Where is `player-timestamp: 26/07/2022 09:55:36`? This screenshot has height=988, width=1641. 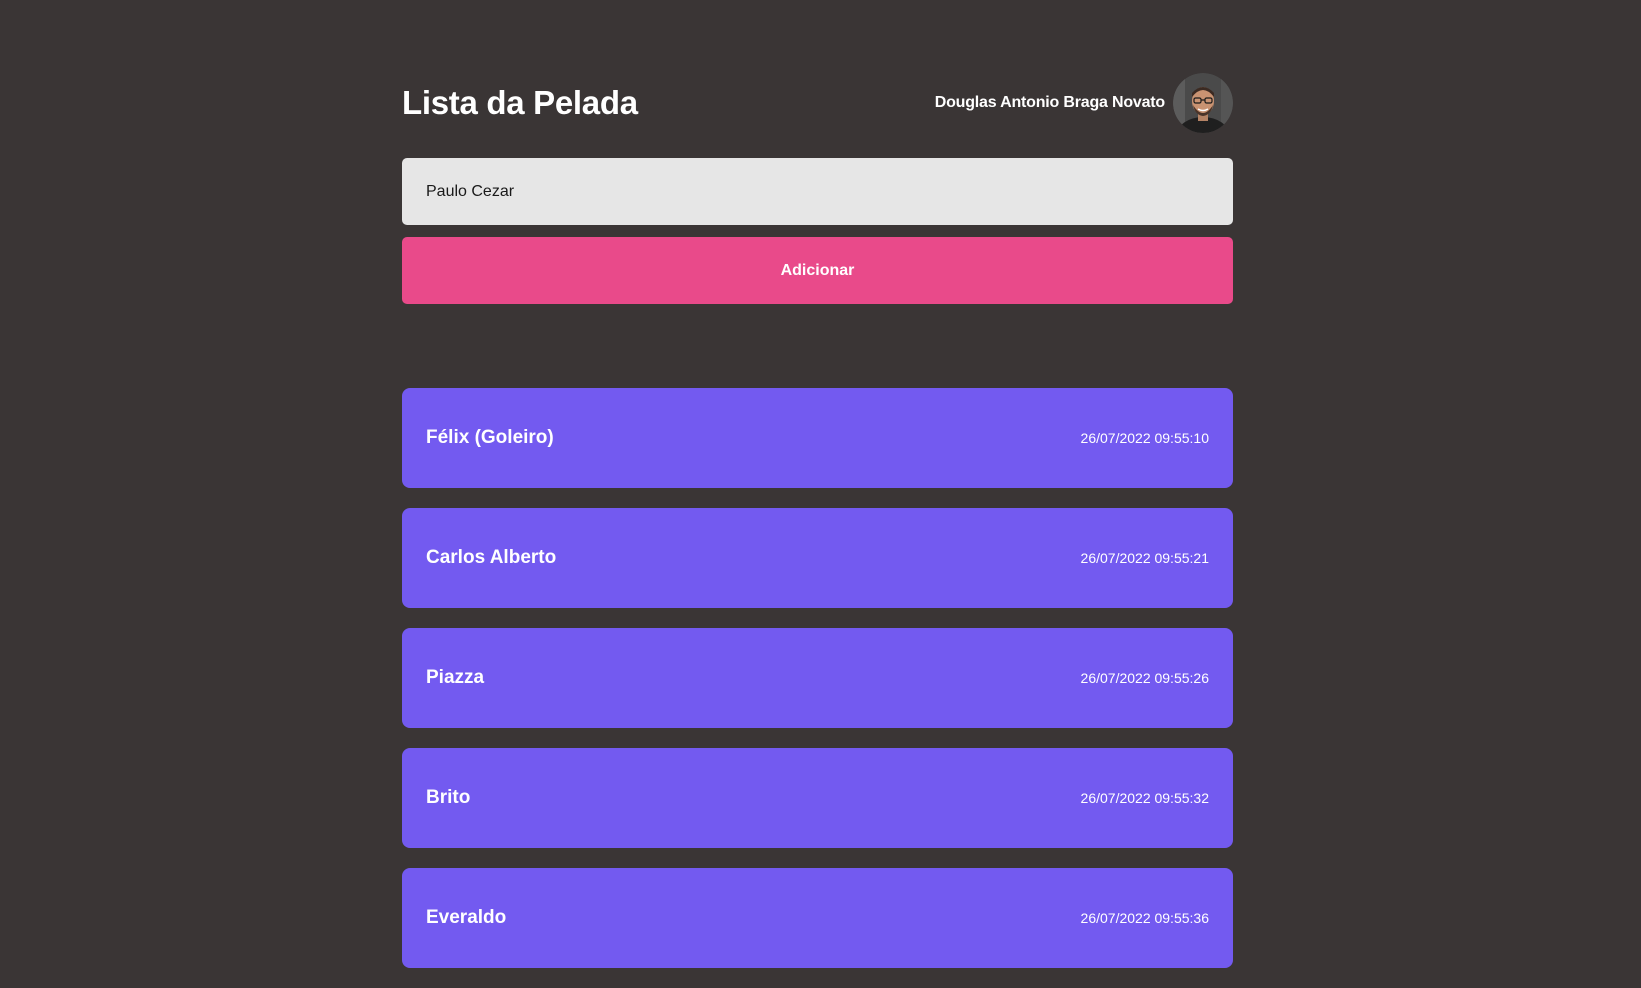
player-timestamp: 26/07/2022 09:55:36 is located at coordinates (1144, 918).